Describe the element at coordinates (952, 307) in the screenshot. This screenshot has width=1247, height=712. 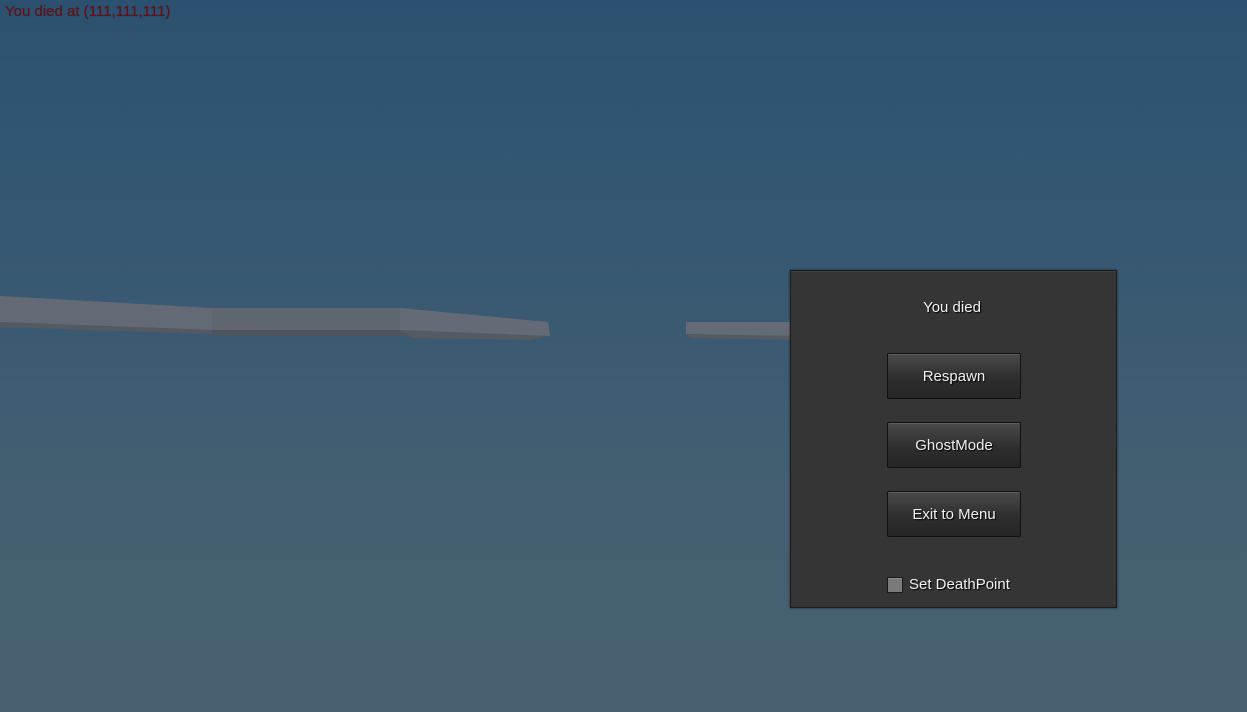
I see `dialog-title: You died` at that location.